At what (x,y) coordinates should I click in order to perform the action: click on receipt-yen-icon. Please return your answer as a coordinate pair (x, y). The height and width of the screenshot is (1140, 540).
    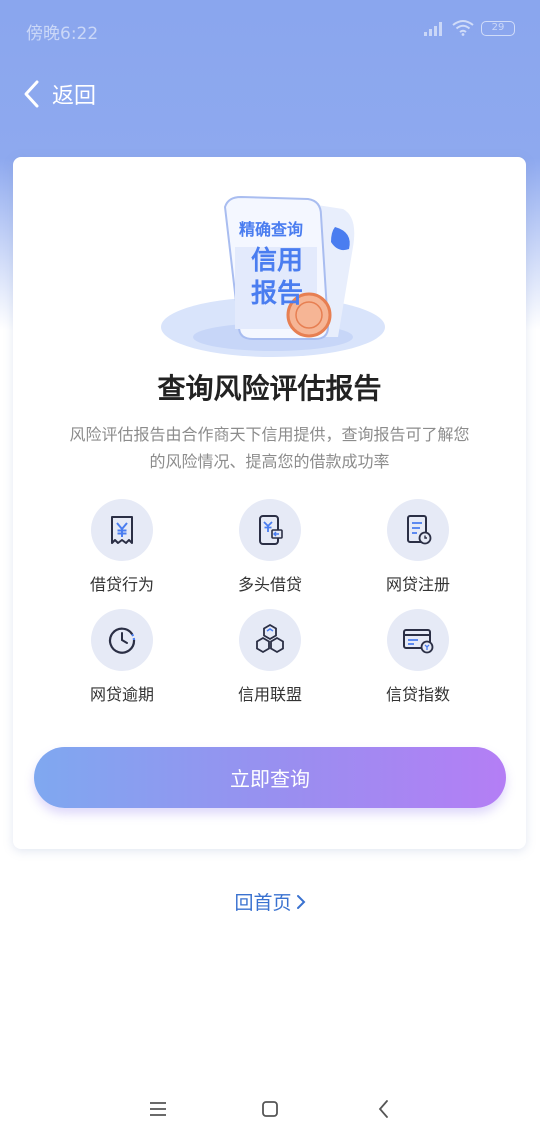
    Looking at the image, I should click on (122, 530).